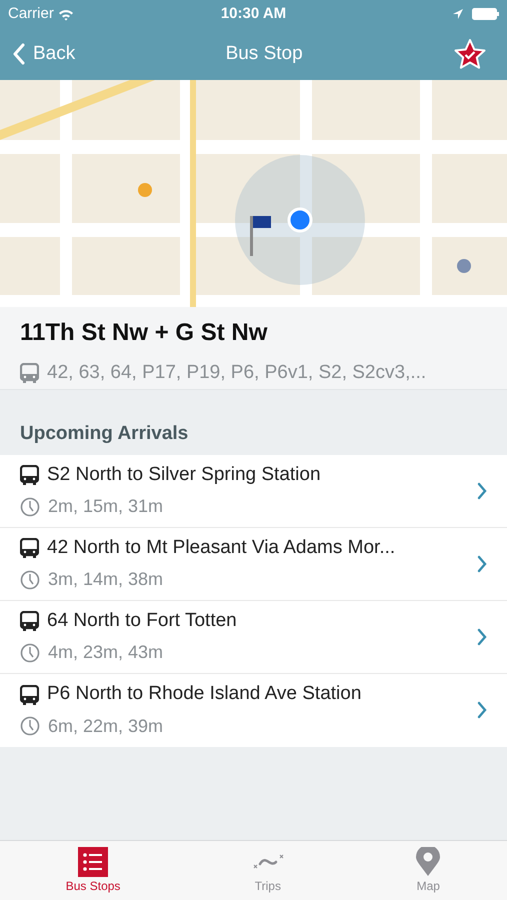  Describe the element at coordinates (458, 14) in the screenshot. I see `location-arrow-icon` at that location.